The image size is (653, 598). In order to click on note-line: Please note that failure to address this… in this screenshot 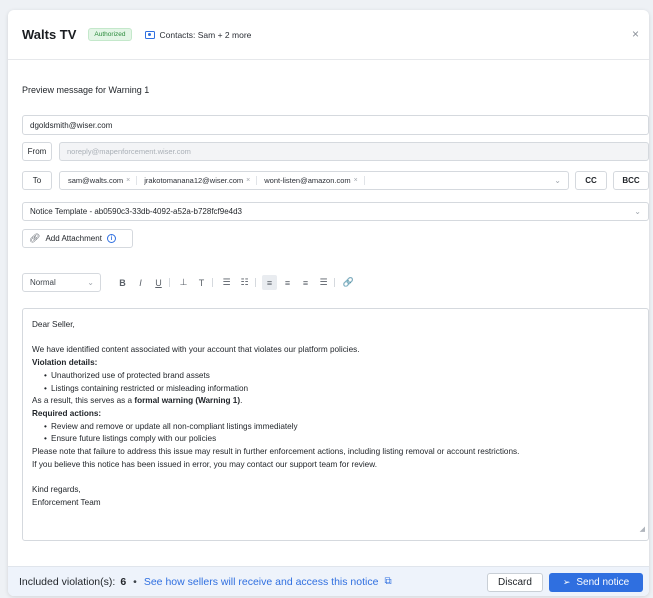, I will do `click(276, 452)`.